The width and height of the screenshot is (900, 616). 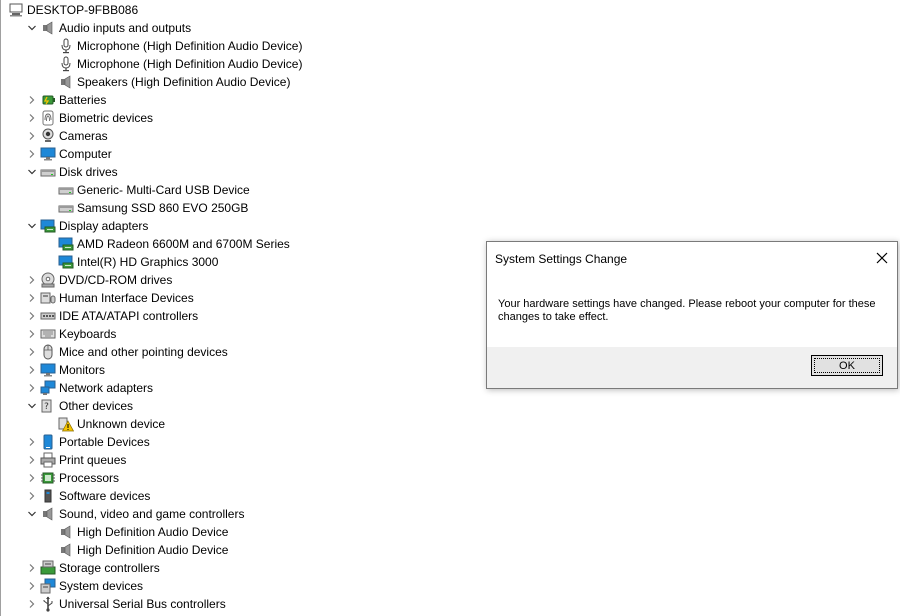 What do you see at coordinates (127, 352) in the screenshot?
I see `tree-item: Mice and other pointing devices` at bounding box center [127, 352].